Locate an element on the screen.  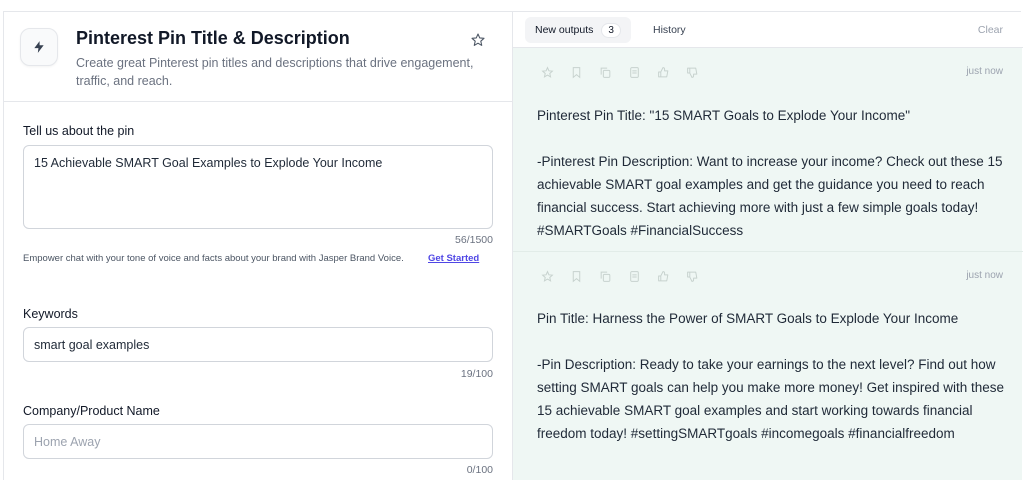
pin-label: Tell us about the pin is located at coordinates (79, 131).